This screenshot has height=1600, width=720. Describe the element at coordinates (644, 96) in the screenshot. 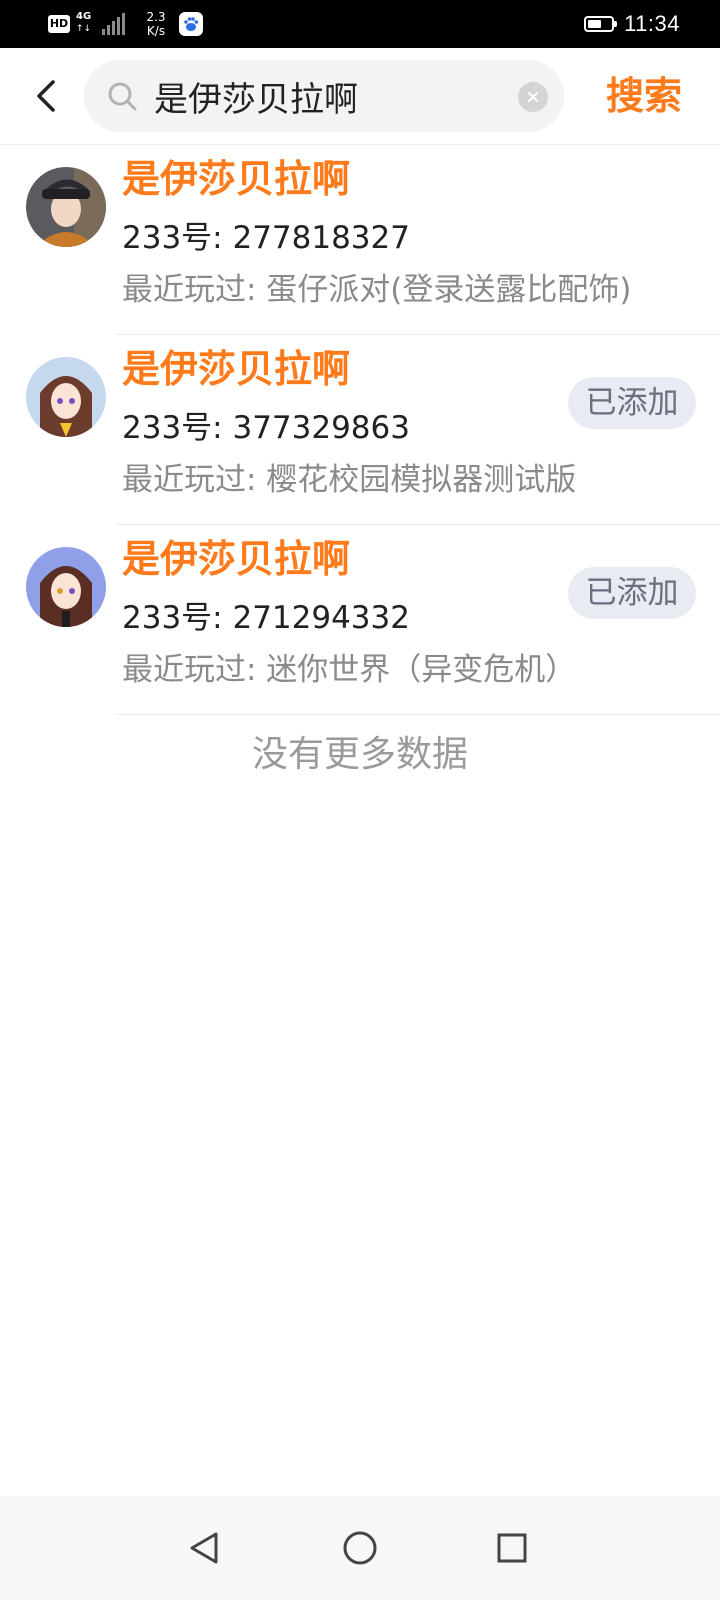

I see `search-button: 搜索` at that location.